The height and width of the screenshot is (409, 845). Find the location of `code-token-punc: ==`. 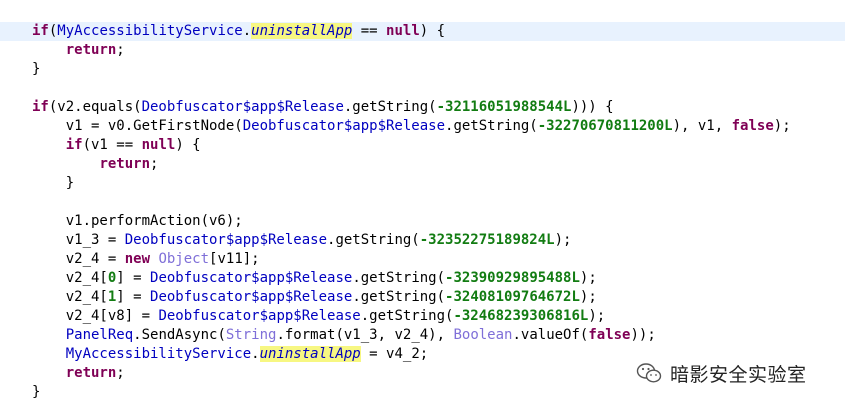

code-token-punc: == is located at coordinates (369, 31).